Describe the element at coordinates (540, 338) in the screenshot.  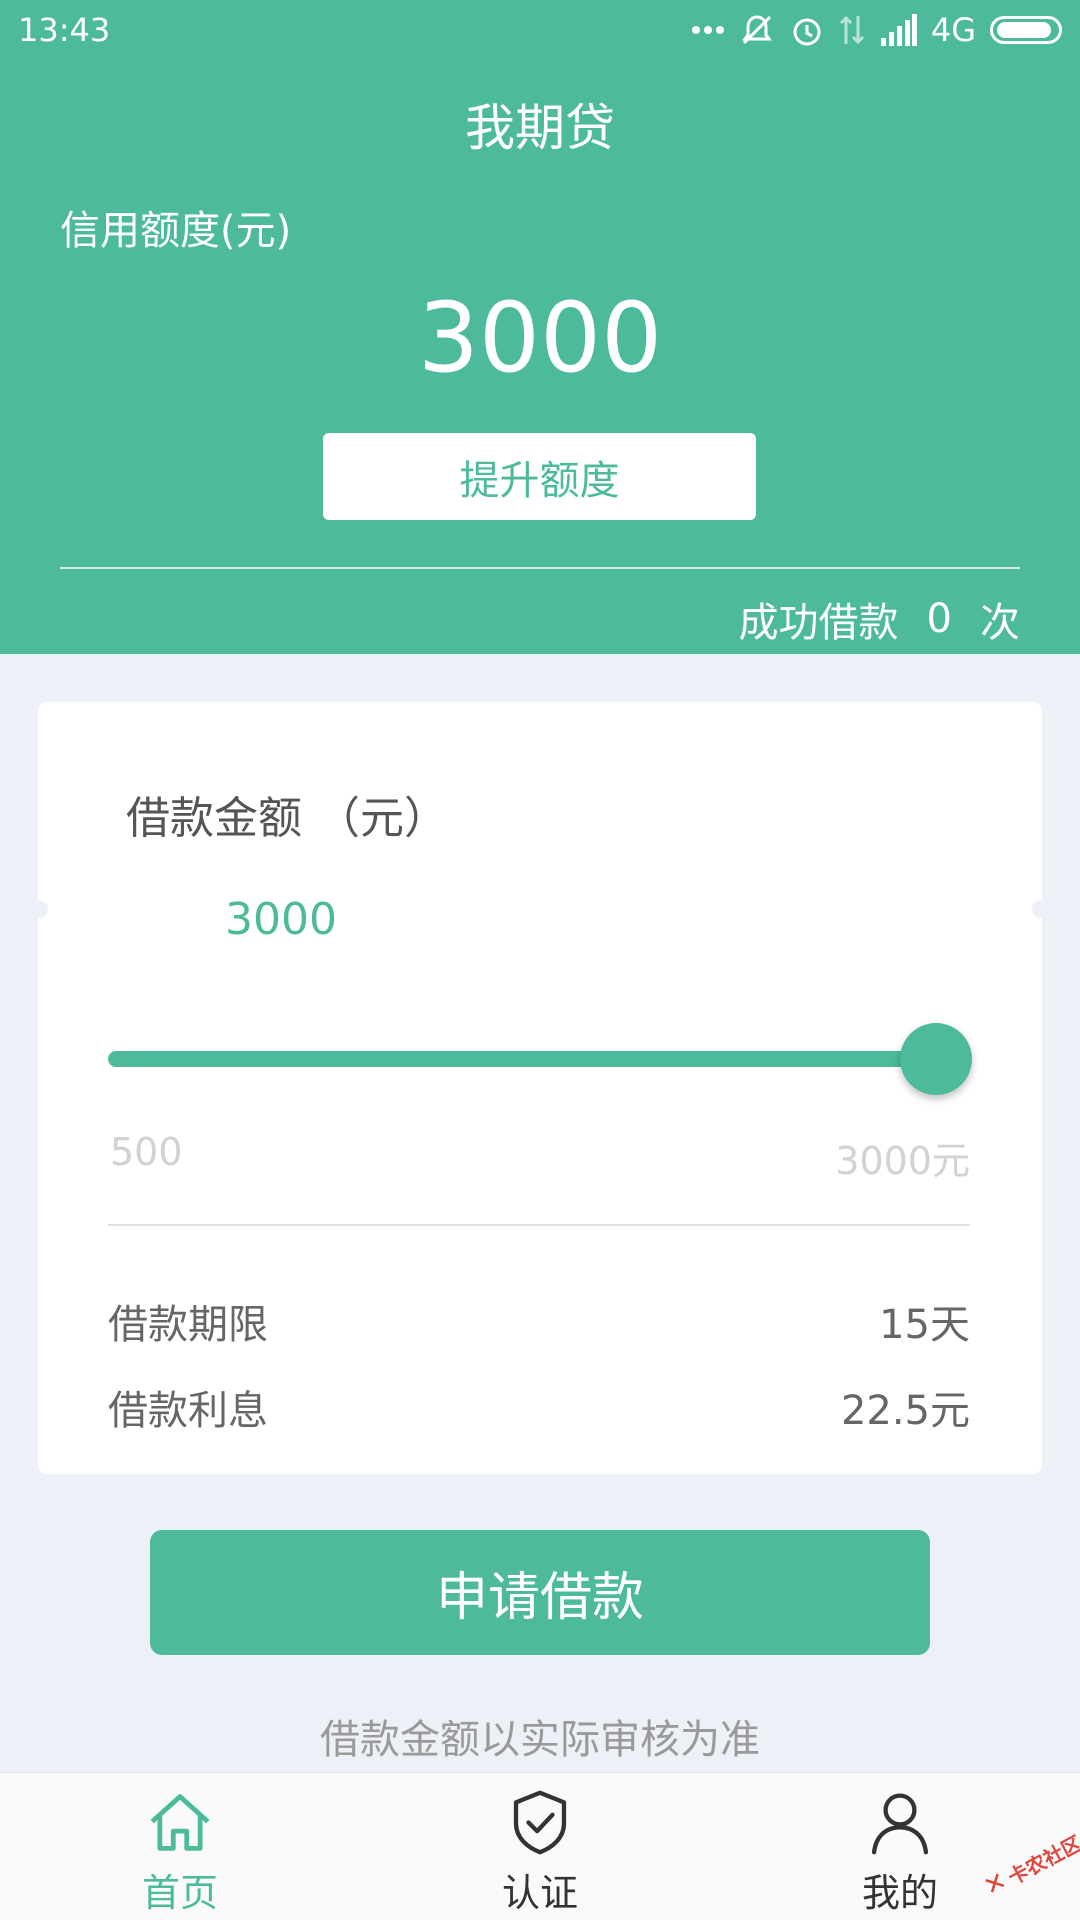
I see `credit-limit-value: 3000` at that location.